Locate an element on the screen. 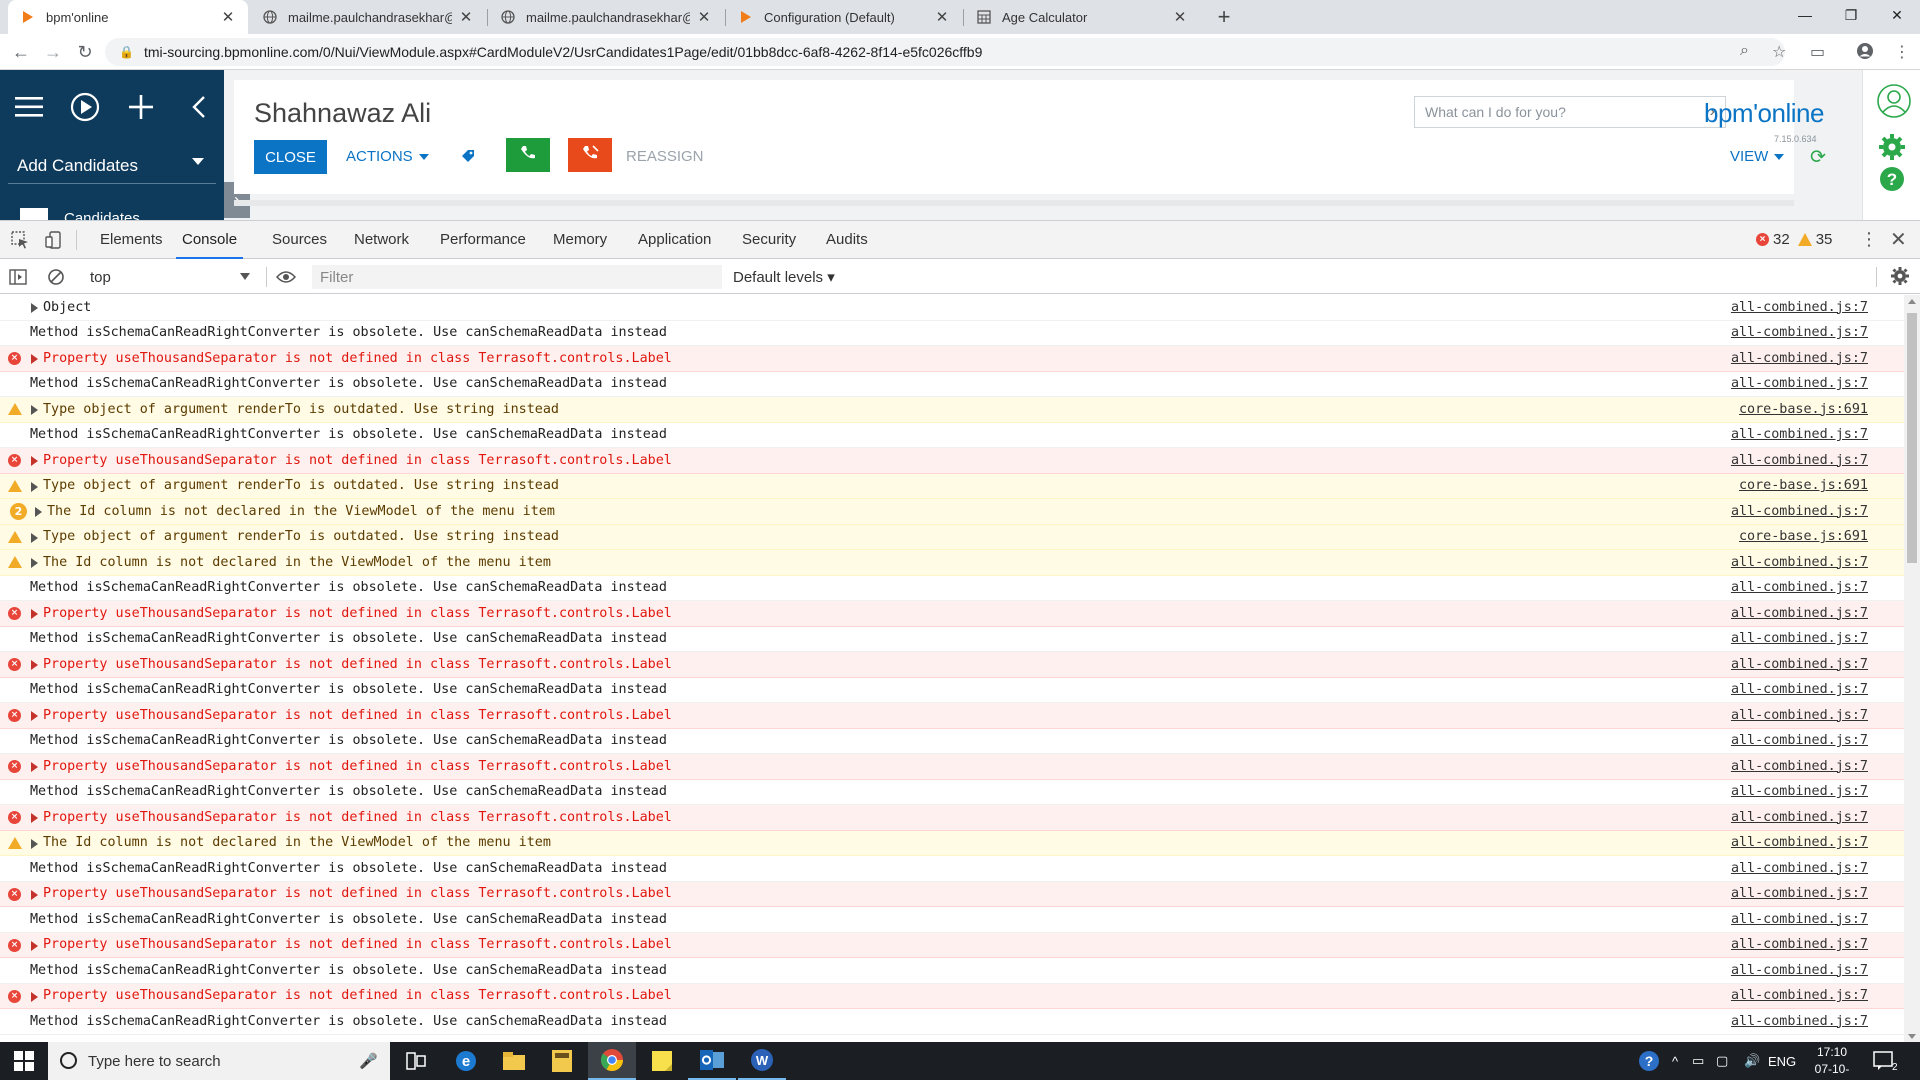 The image size is (1920, 1080). actions-button: ACTIONS is located at coordinates (387, 156).